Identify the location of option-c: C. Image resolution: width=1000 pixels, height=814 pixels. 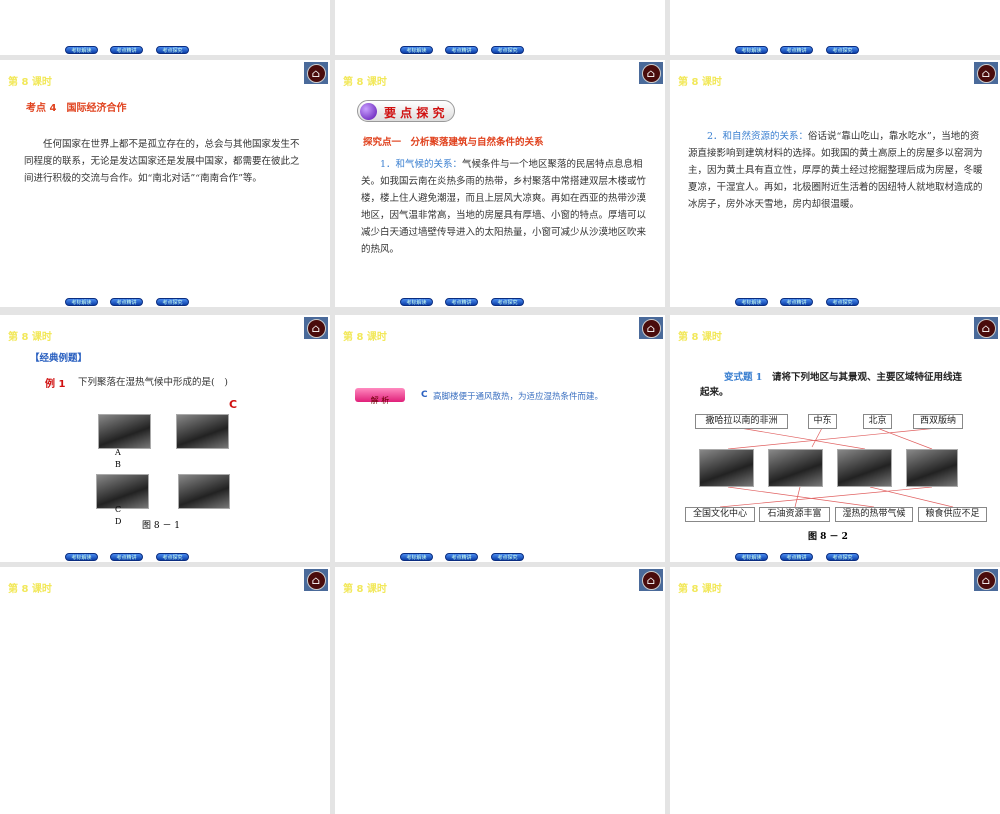
(118, 509).